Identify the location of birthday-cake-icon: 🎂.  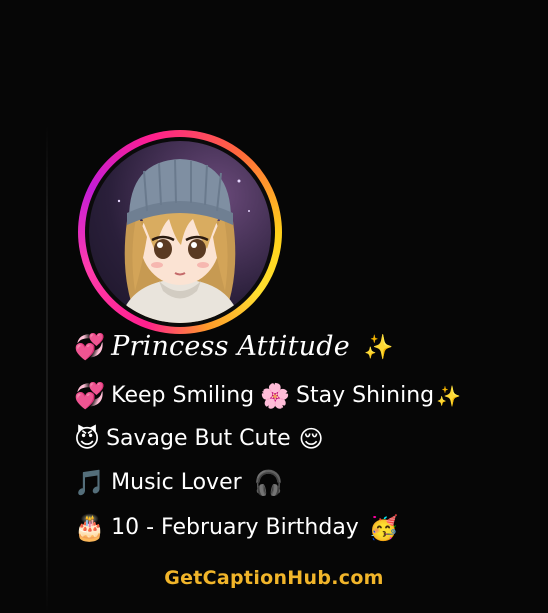
(90, 527).